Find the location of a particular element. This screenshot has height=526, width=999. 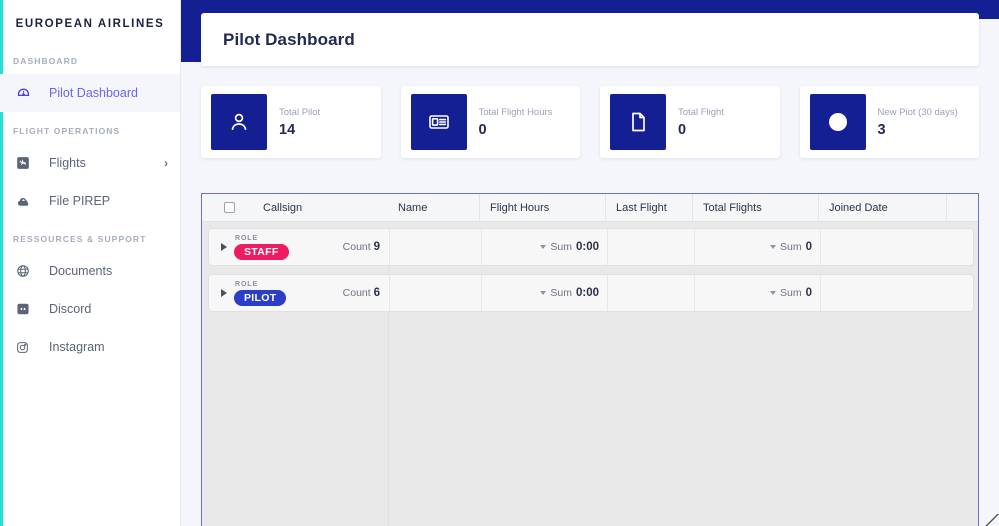

table-header-label: Joined Date is located at coordinates (858, 207).